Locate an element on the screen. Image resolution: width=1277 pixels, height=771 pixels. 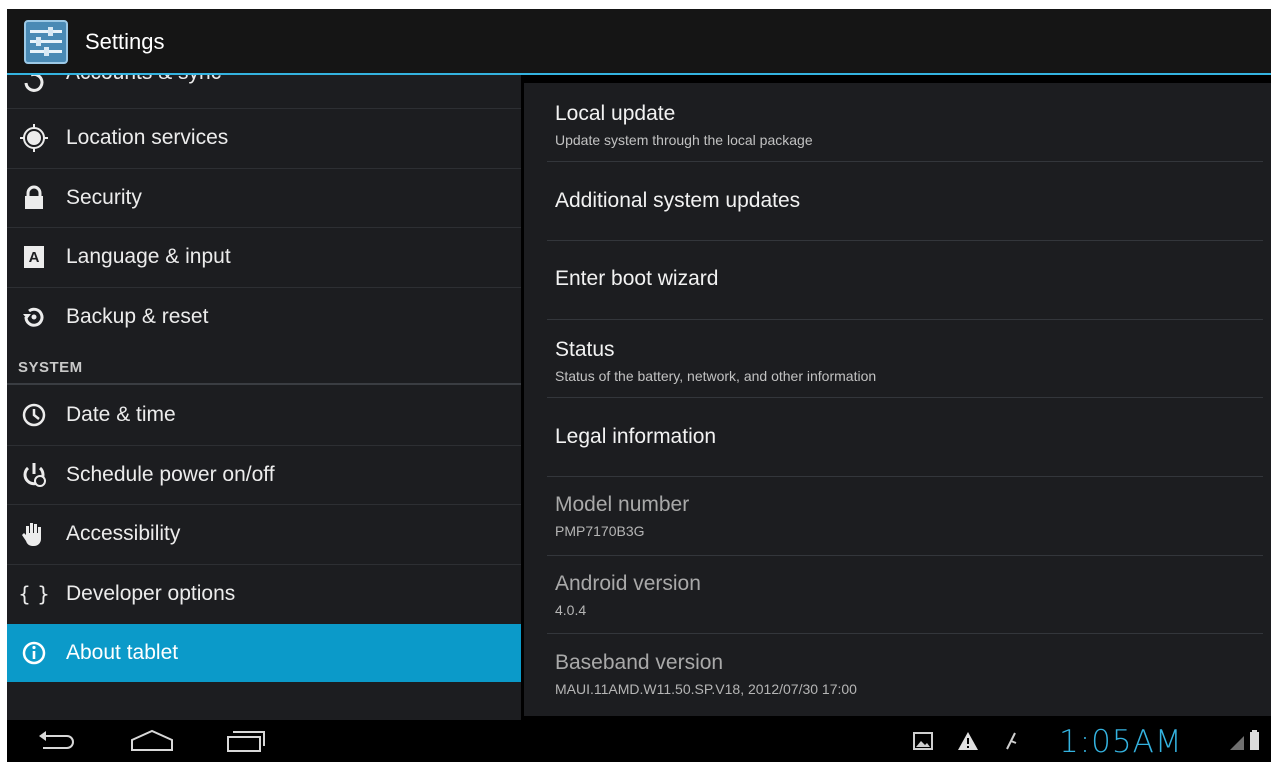
system-bar: 1:05AM is located at coordinates (639, 741).